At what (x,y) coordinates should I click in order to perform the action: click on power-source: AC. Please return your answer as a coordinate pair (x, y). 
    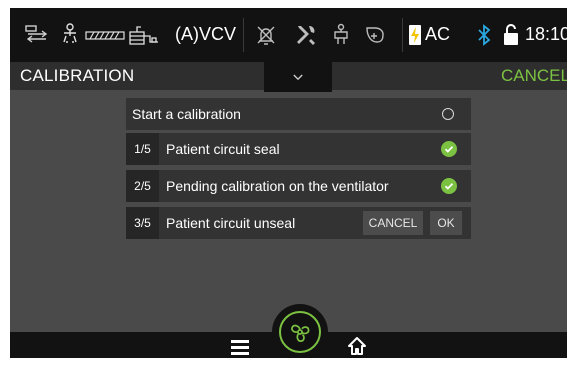
    Looking at the image, I should click on (438, 34).